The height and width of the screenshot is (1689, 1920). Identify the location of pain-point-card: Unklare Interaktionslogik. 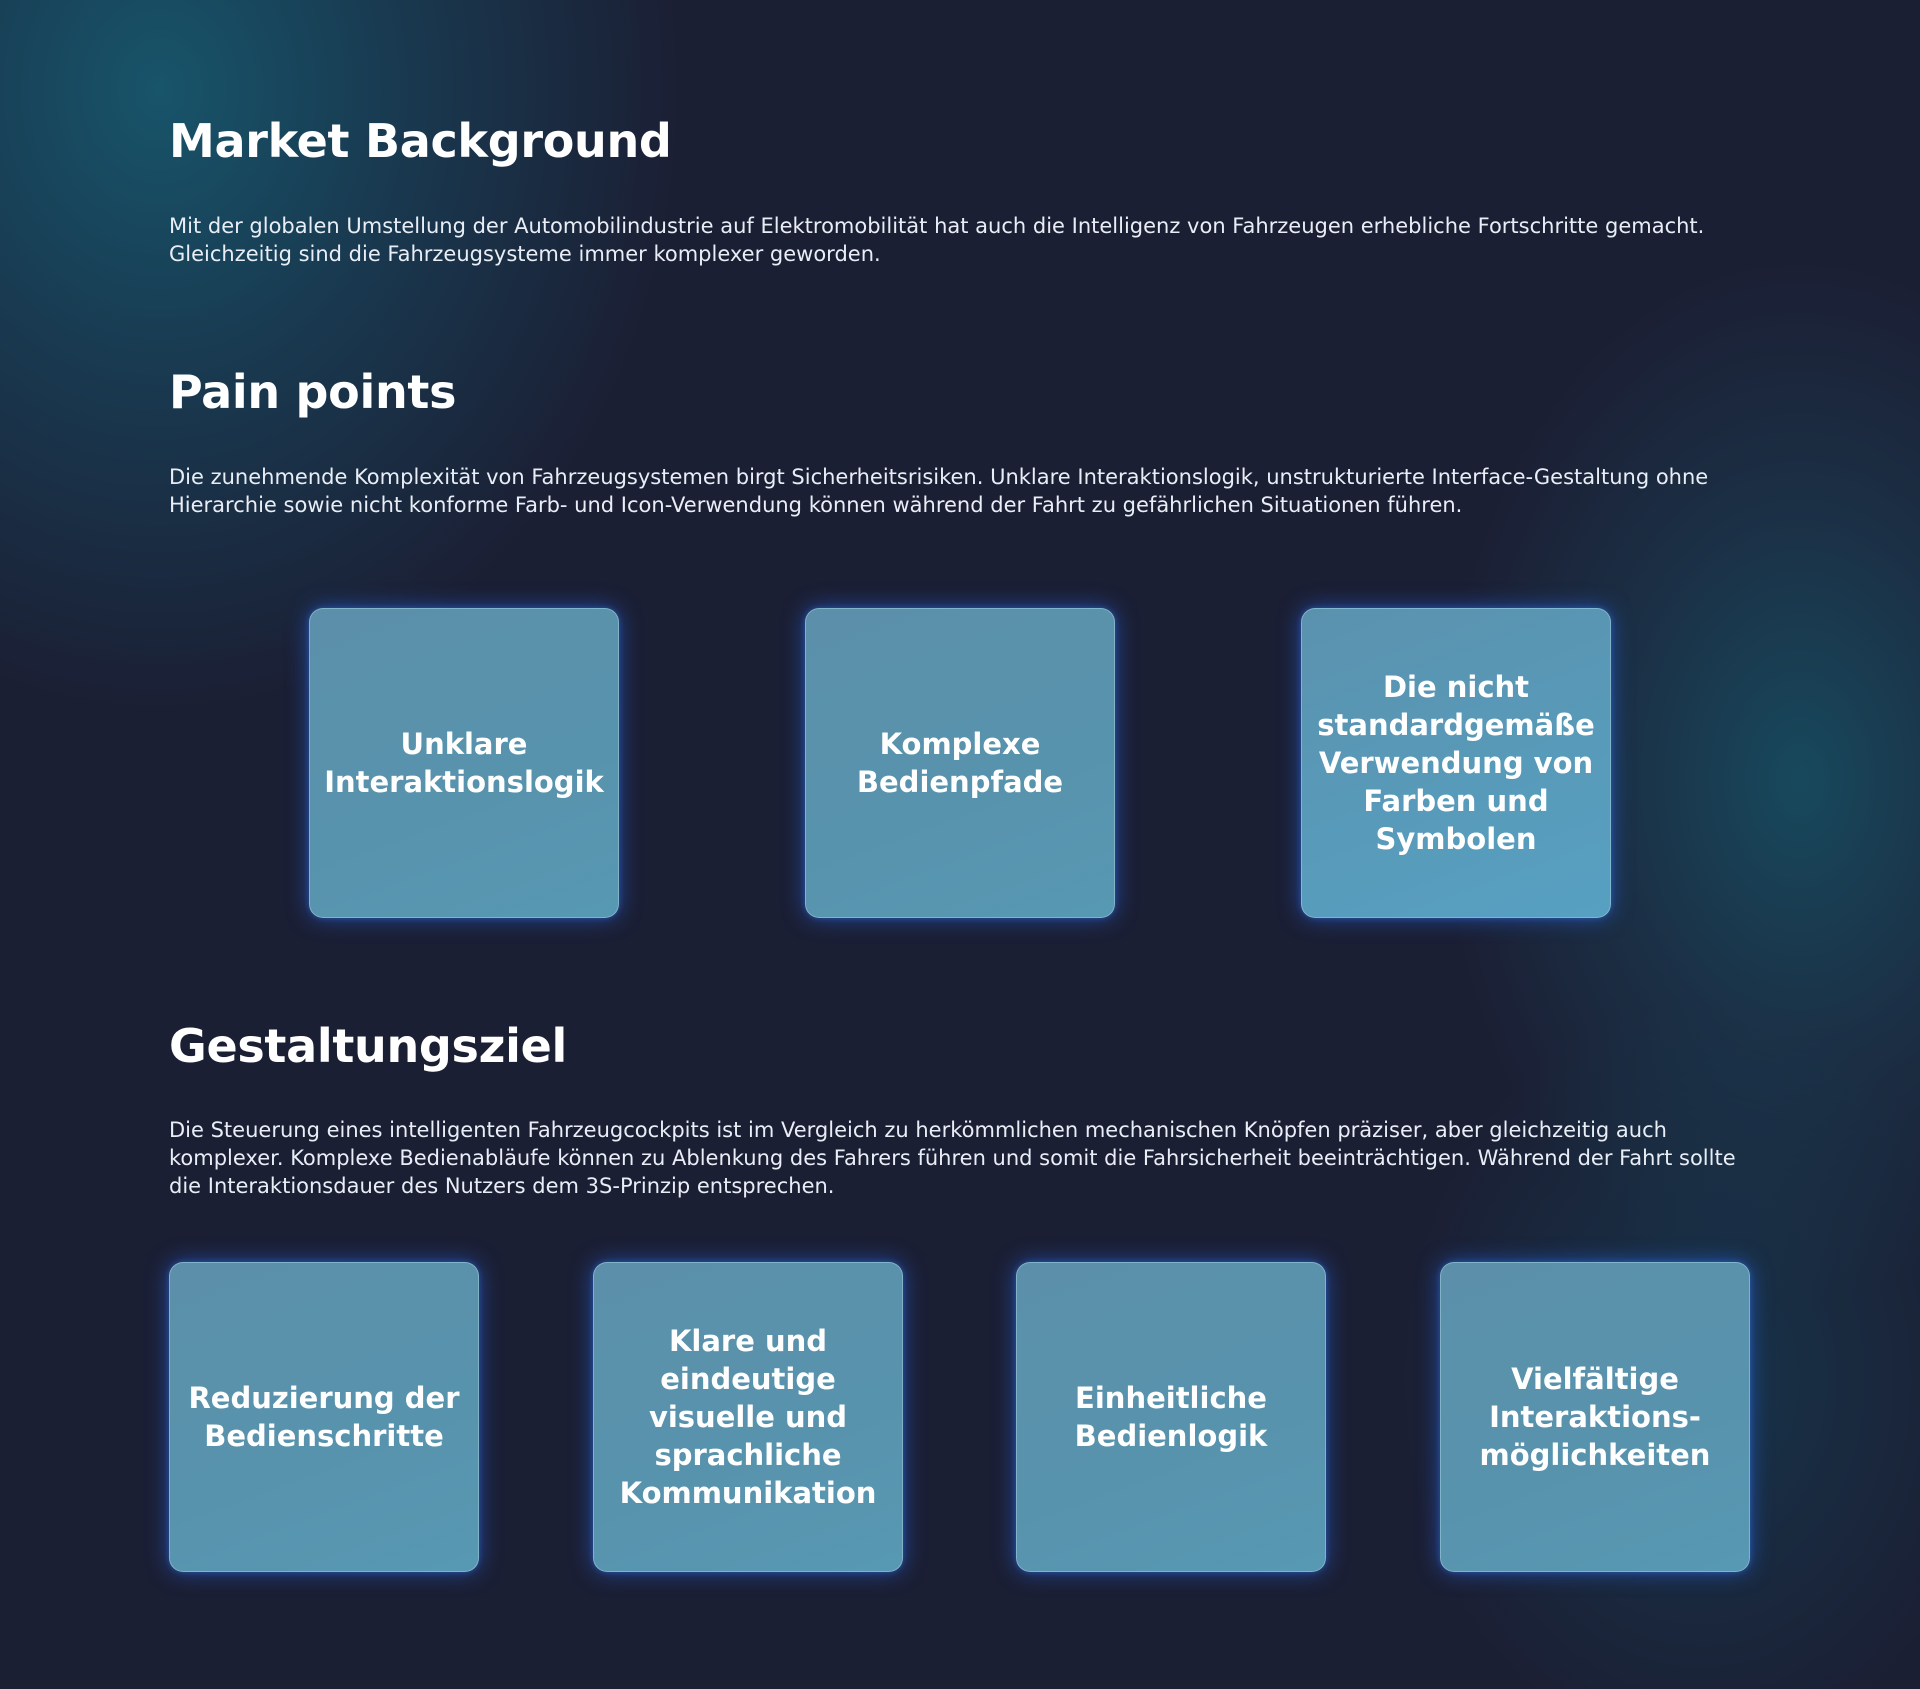
(464, 763).